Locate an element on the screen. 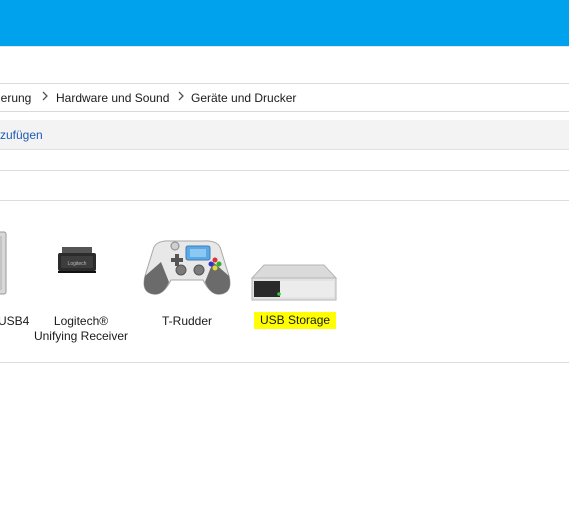 The image size is (569, 527). usb-receiver-icon: Logitech is located at coordinates (77, 260).